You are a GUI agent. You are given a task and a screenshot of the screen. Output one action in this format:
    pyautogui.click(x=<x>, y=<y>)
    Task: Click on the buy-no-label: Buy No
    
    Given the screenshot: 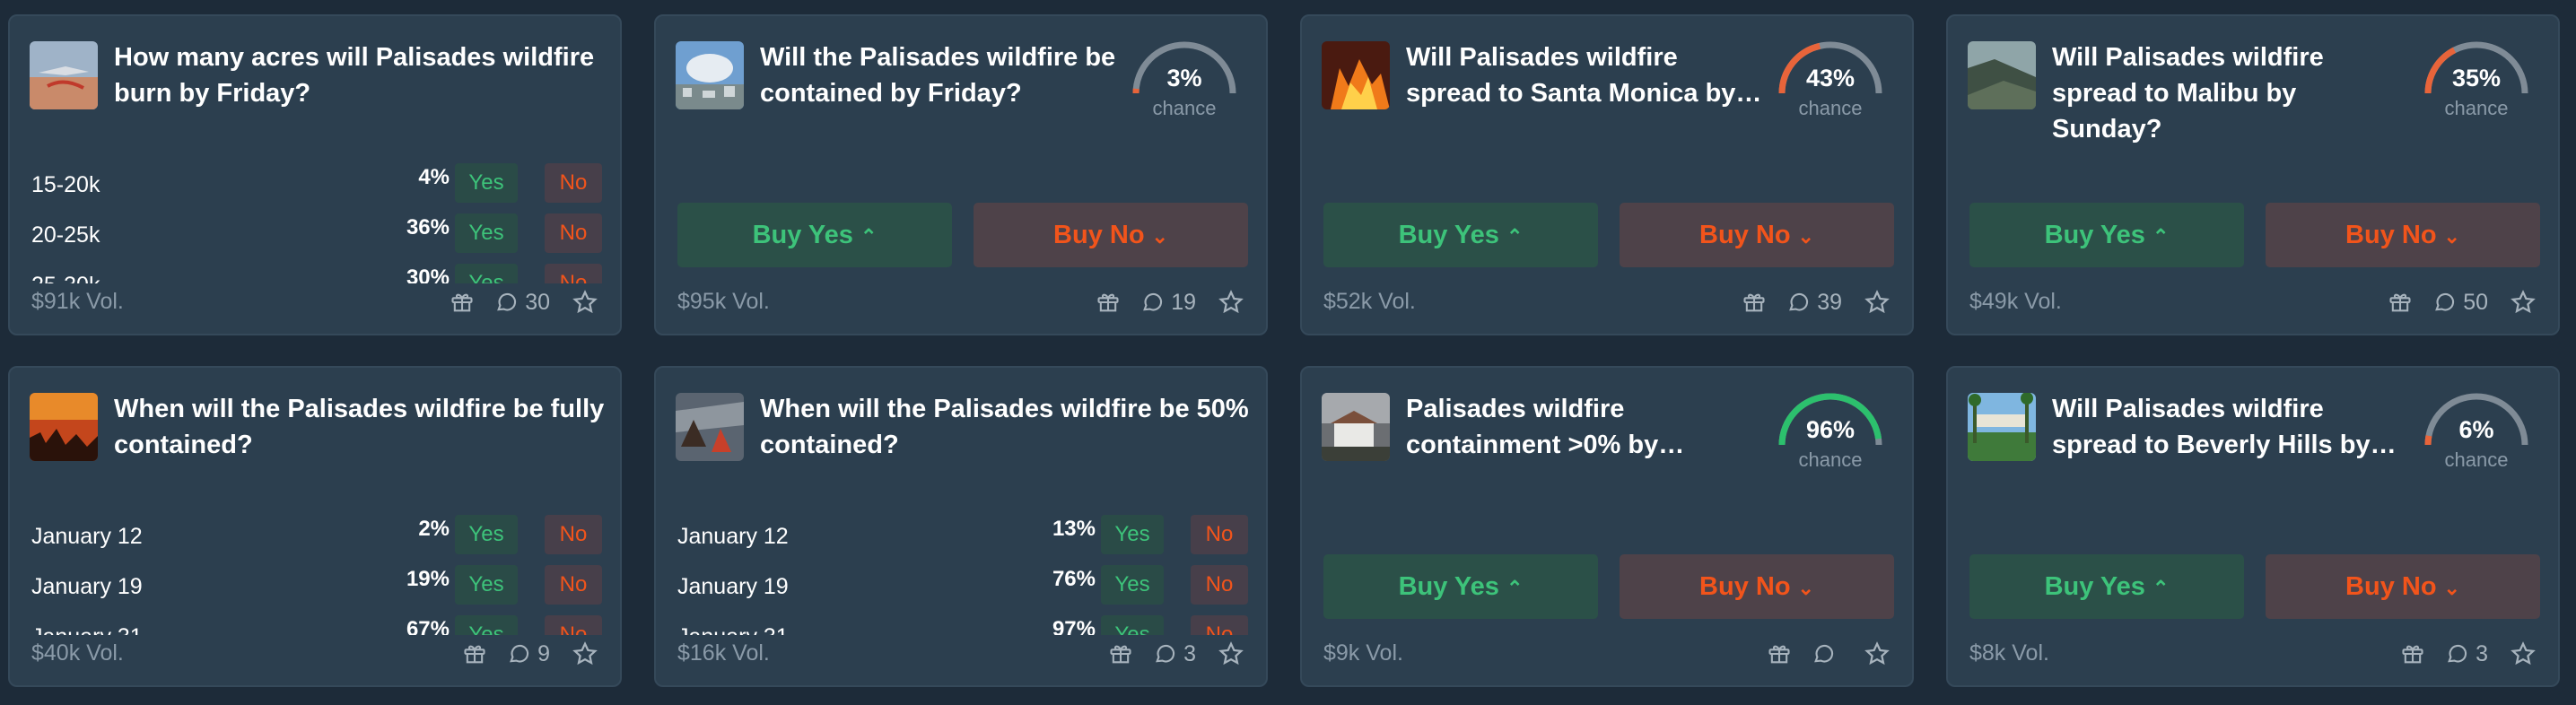 What is the action you would take?
    pyautogui.click(x=1745, y=586)
    